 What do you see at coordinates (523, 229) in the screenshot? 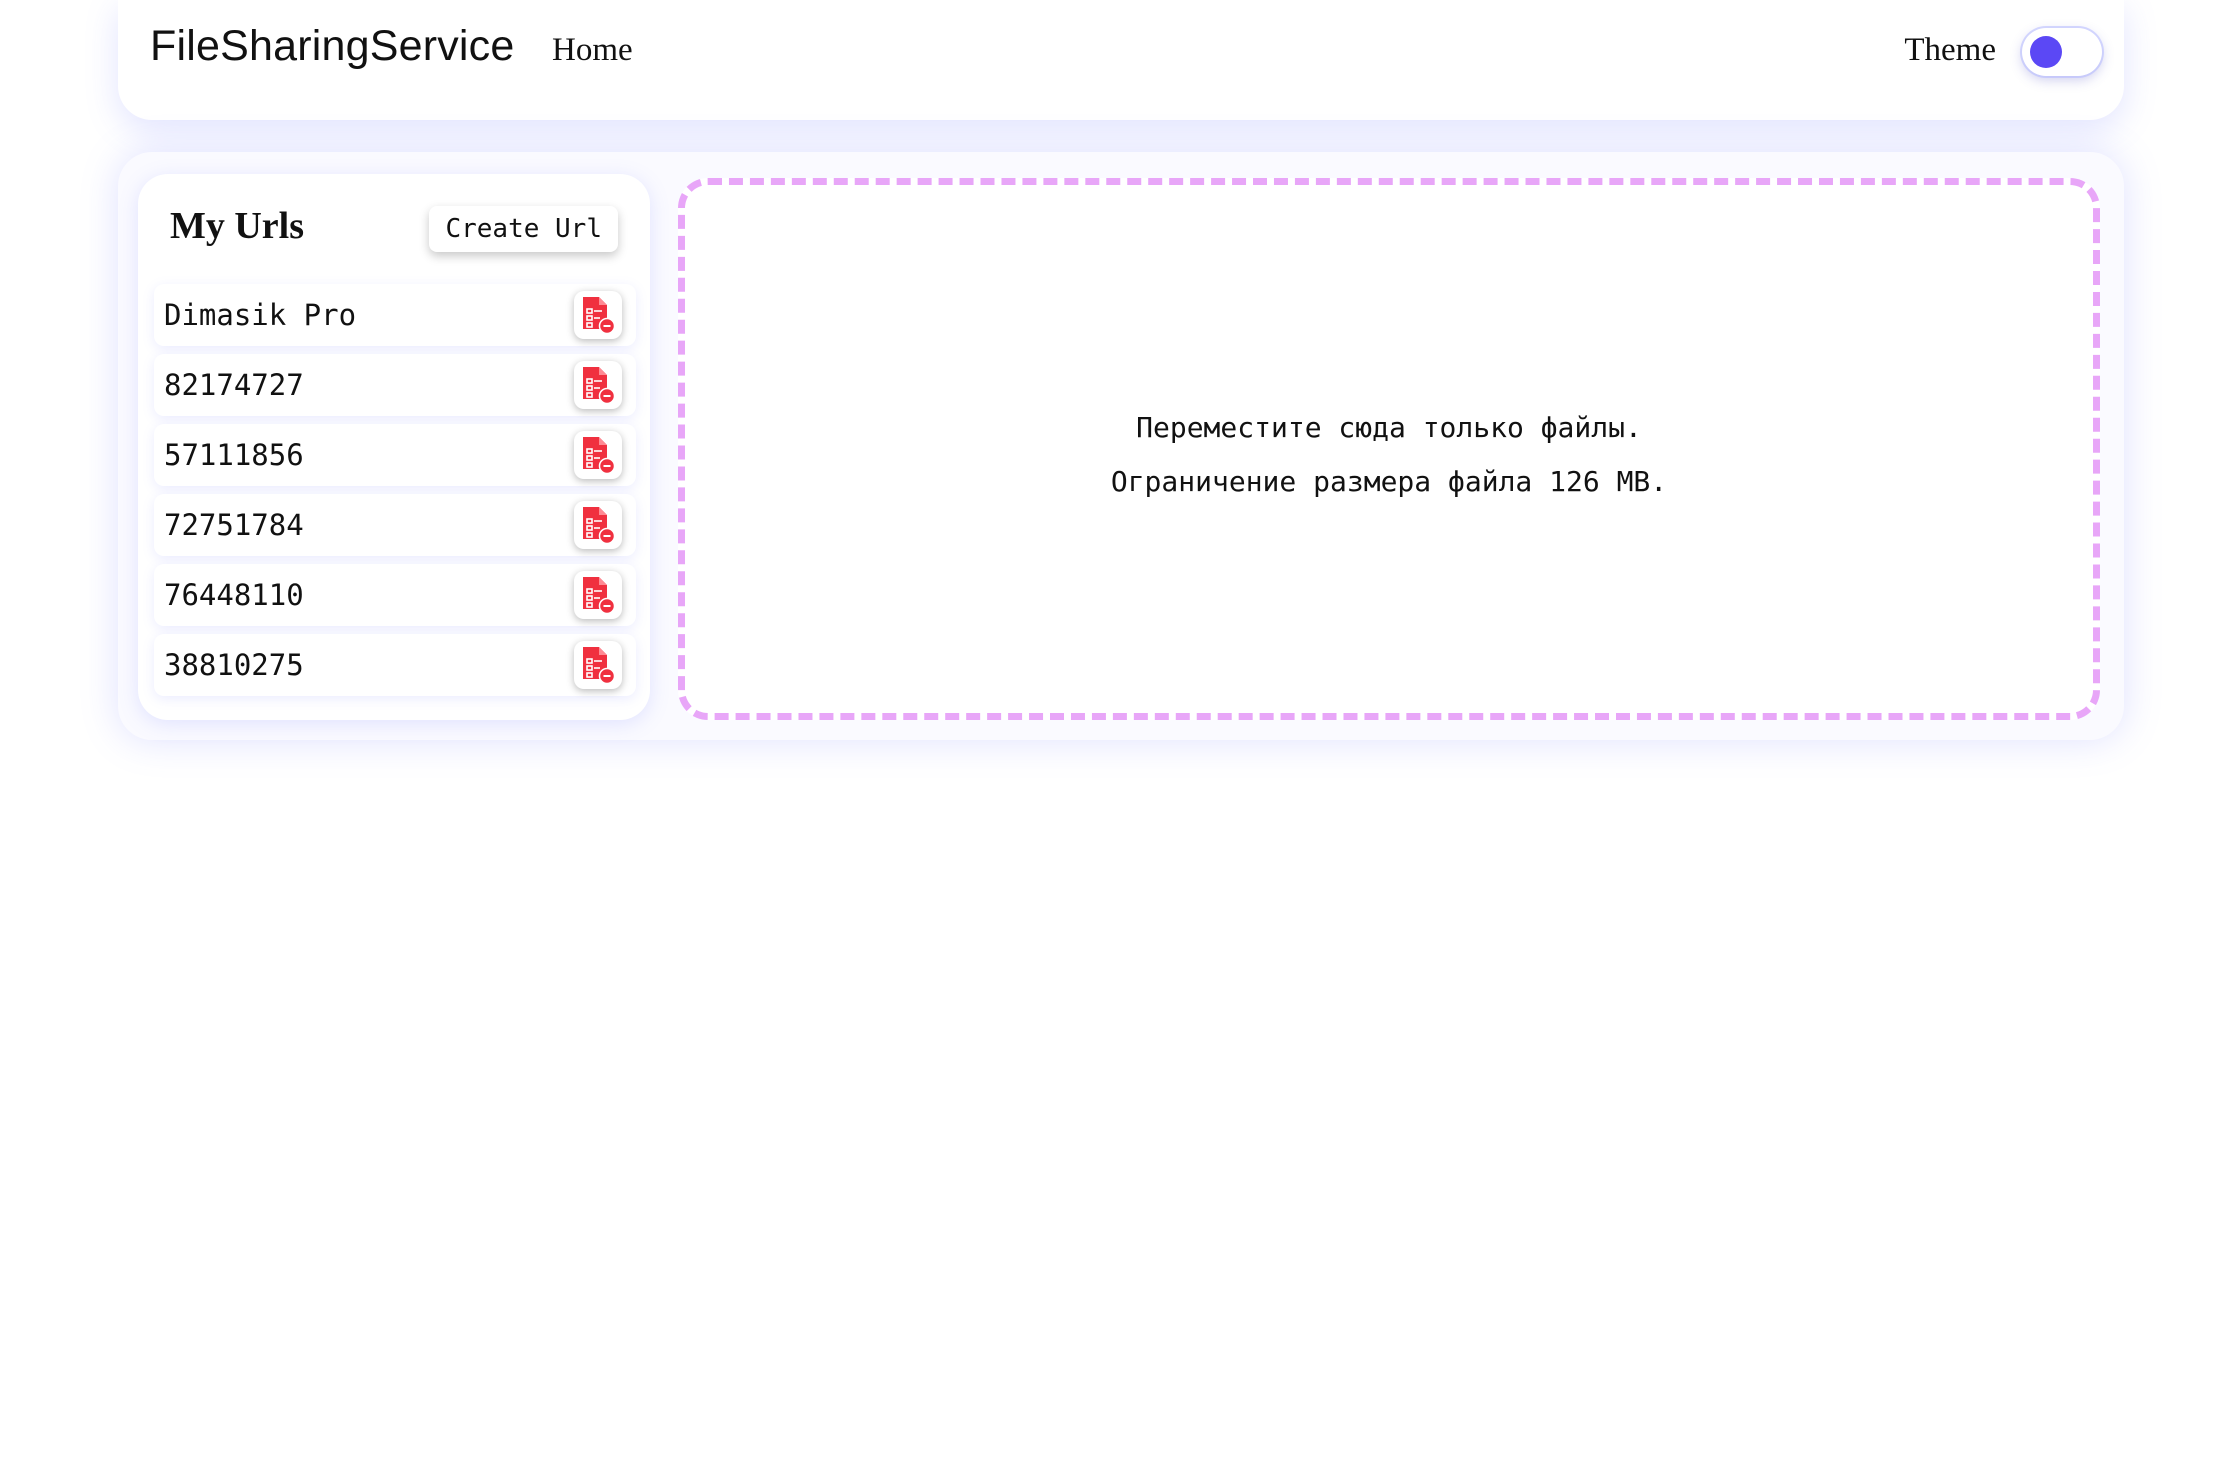
I see `create-url-button: Create Url` at bounding box center [523, 229].